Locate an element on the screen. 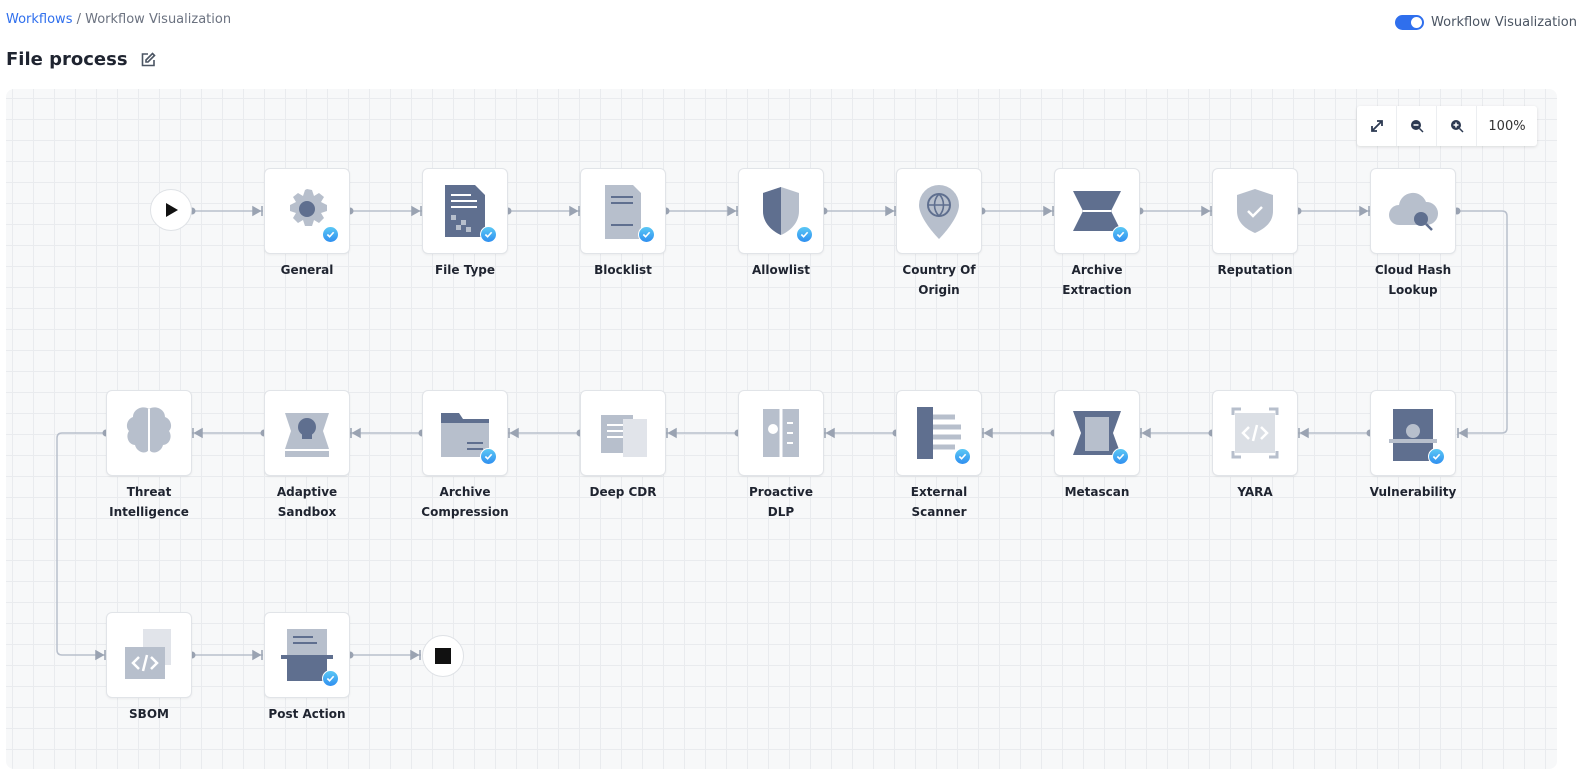  edit-icon is located at coordinates (148, 59).